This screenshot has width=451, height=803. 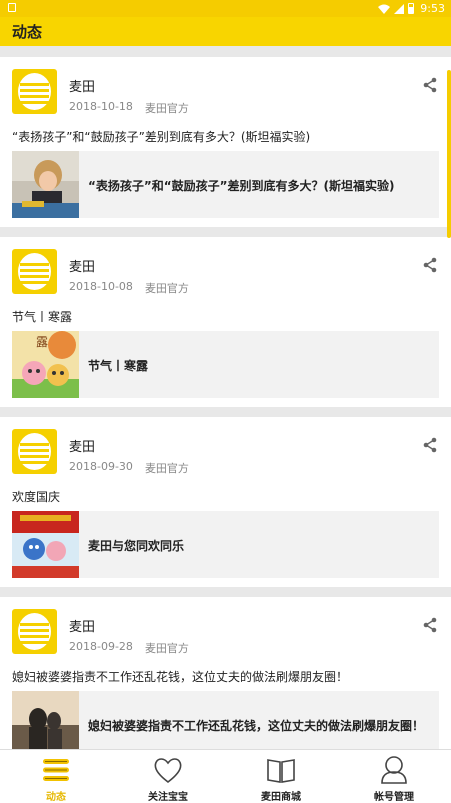 I want to click on status-icons: 9:53, so click(x=411, y=8).